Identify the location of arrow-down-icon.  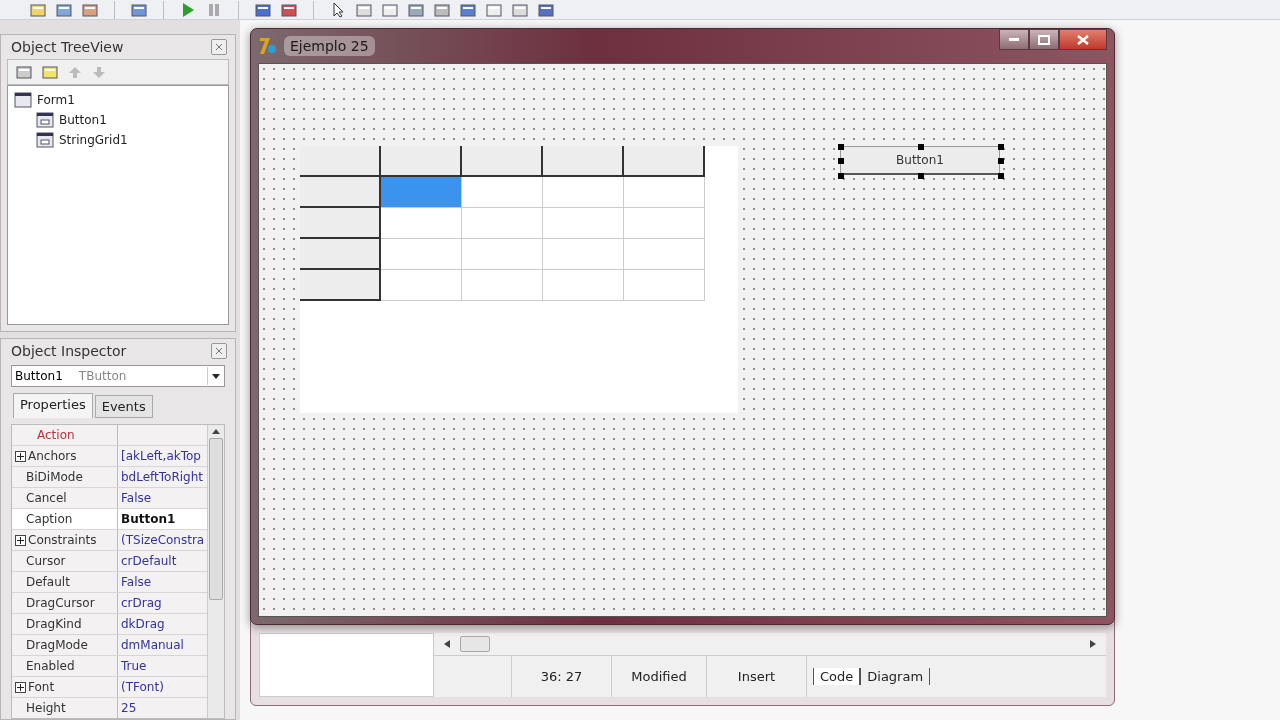
(99, 72).